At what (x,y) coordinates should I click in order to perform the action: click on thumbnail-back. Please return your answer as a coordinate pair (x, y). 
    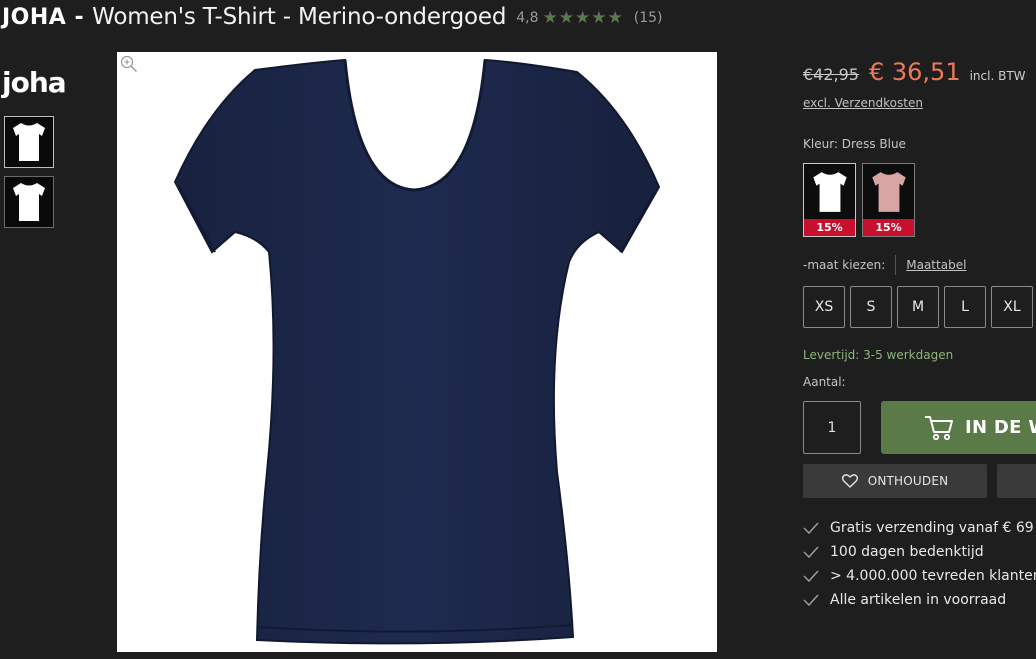
    Looking at the image, I should click on (29, 202).